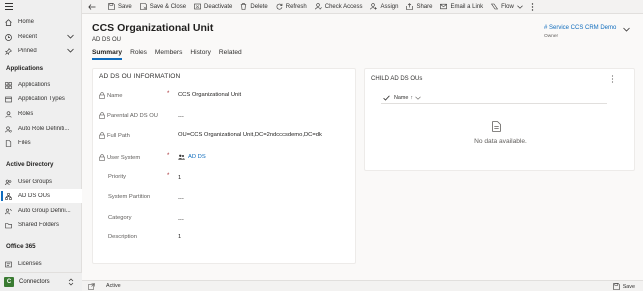 This screenshot has width=643, height=291. I want to click on form-tabs: Summary Roles Members History Related, so click(171, 54).